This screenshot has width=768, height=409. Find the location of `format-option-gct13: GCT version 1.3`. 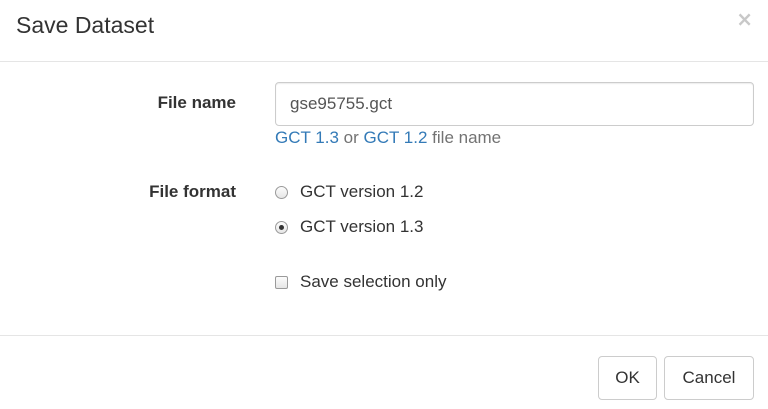

format-option-gct13: GCT version 1.3 is located at coordinates (349, 227).